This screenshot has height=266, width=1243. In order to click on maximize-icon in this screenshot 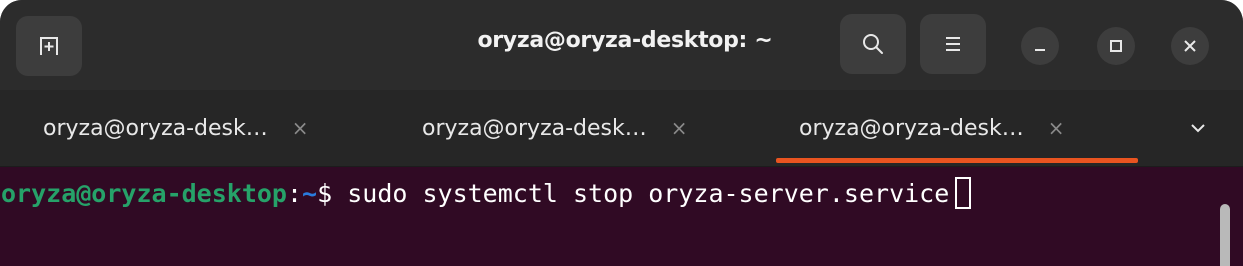, I will do `click(1116, 46)`.